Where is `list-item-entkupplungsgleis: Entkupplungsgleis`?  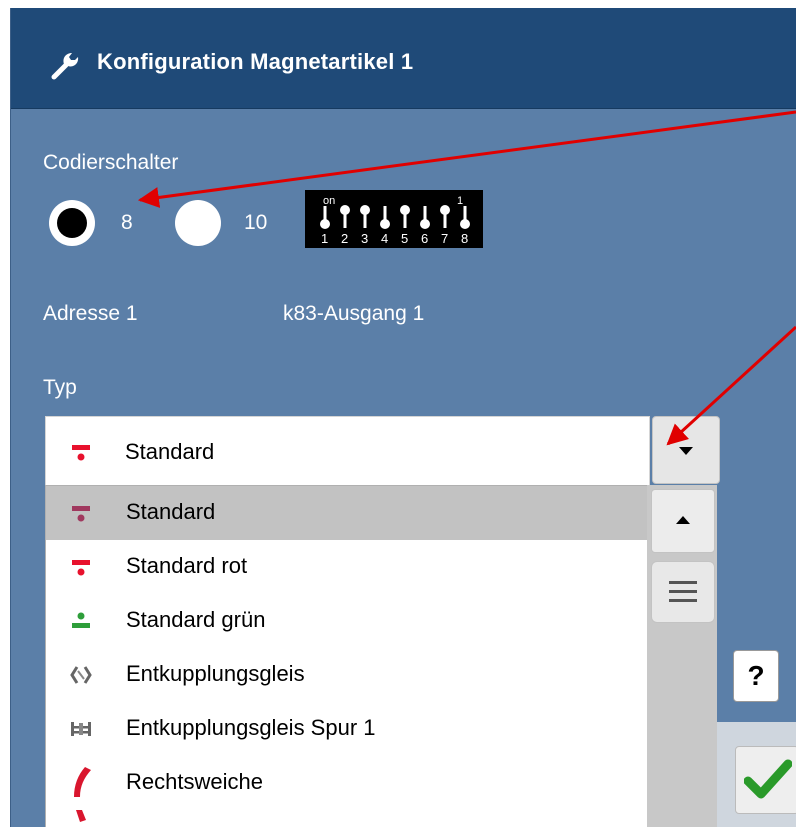 list-item-entkupplungsgleis: Entkupplungsgleis is located at coordinates (347, 675).